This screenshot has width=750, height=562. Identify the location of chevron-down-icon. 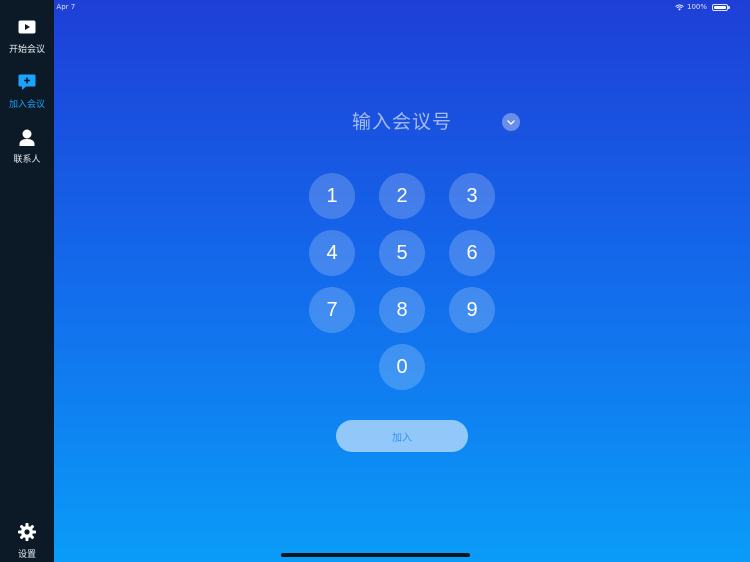
(511, 122).